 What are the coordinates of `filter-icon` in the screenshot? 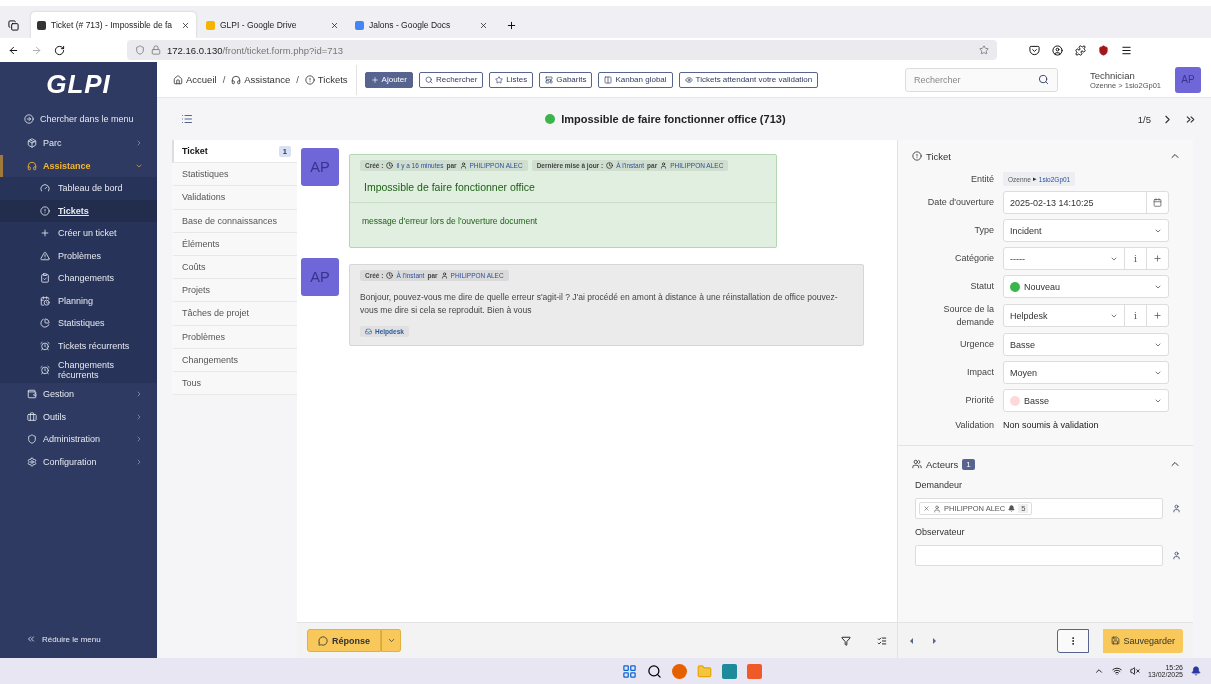 It's located at (846, 640).